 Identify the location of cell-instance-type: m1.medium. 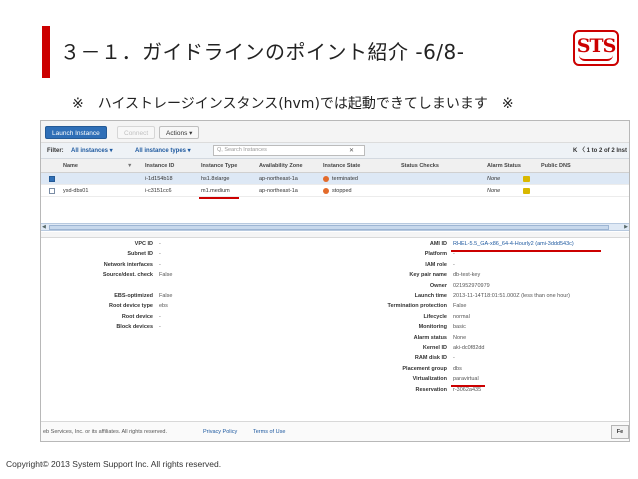
(215, 191).